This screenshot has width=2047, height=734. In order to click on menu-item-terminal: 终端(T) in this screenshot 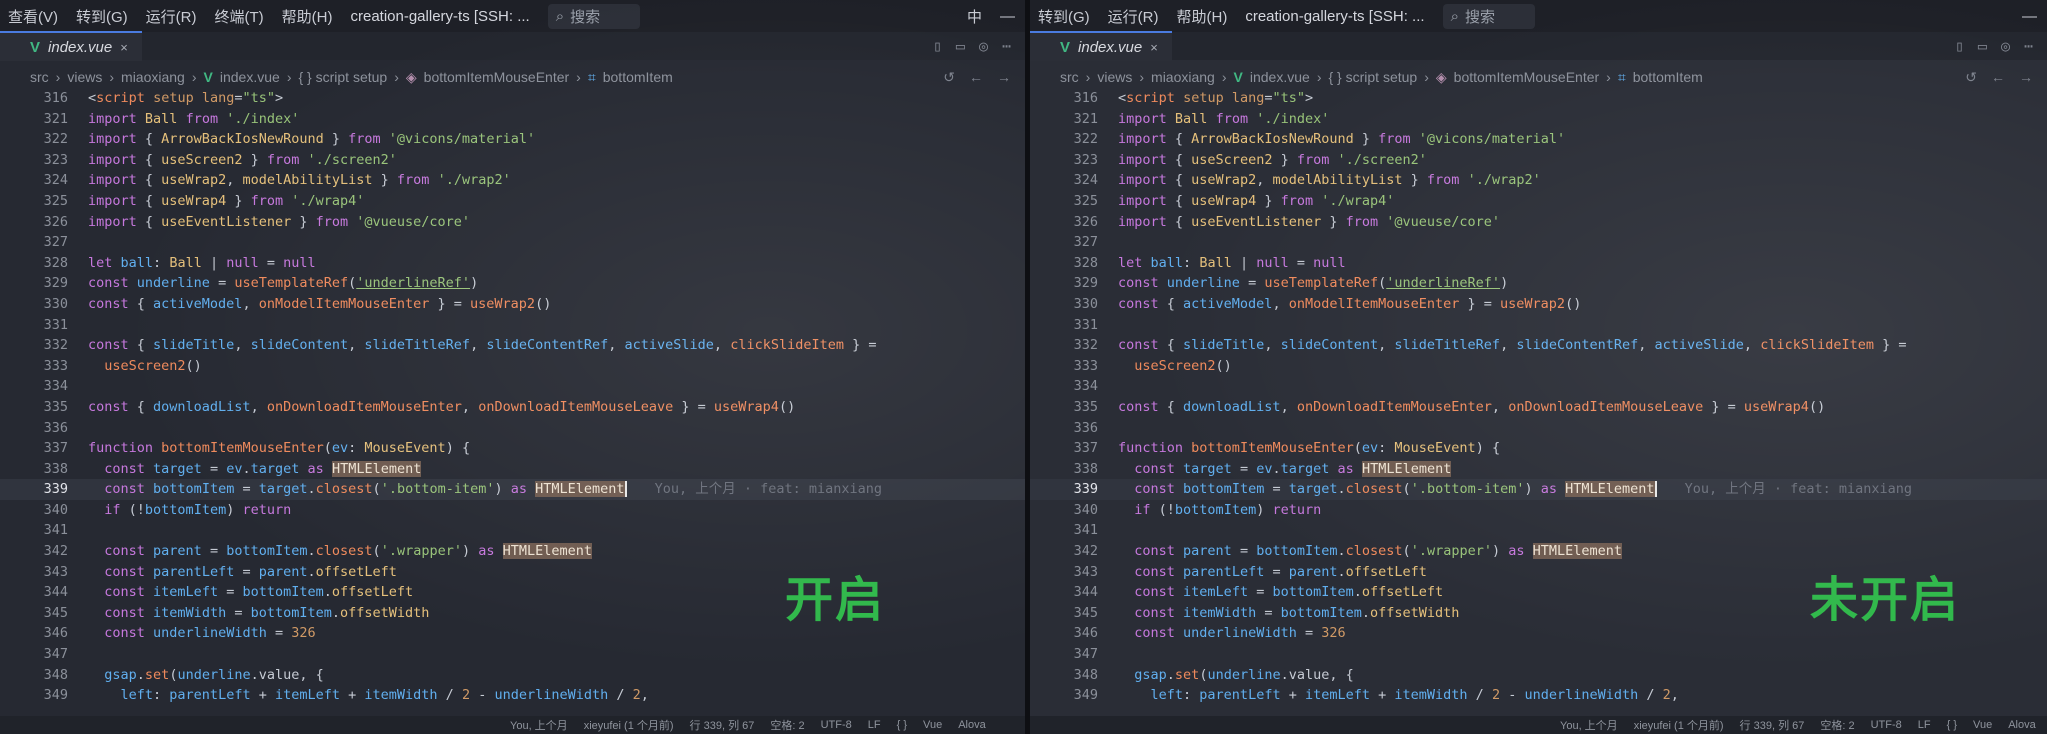, I will do `click(239, 16)`.